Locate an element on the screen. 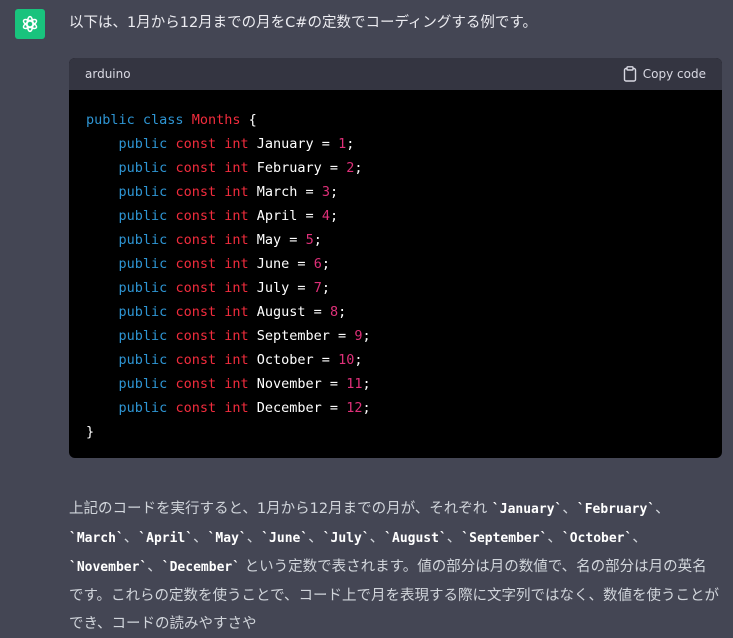 Image resolution: width=733 pixels, height=638 pixels. code-token: June is located at coordinates (273, 264).